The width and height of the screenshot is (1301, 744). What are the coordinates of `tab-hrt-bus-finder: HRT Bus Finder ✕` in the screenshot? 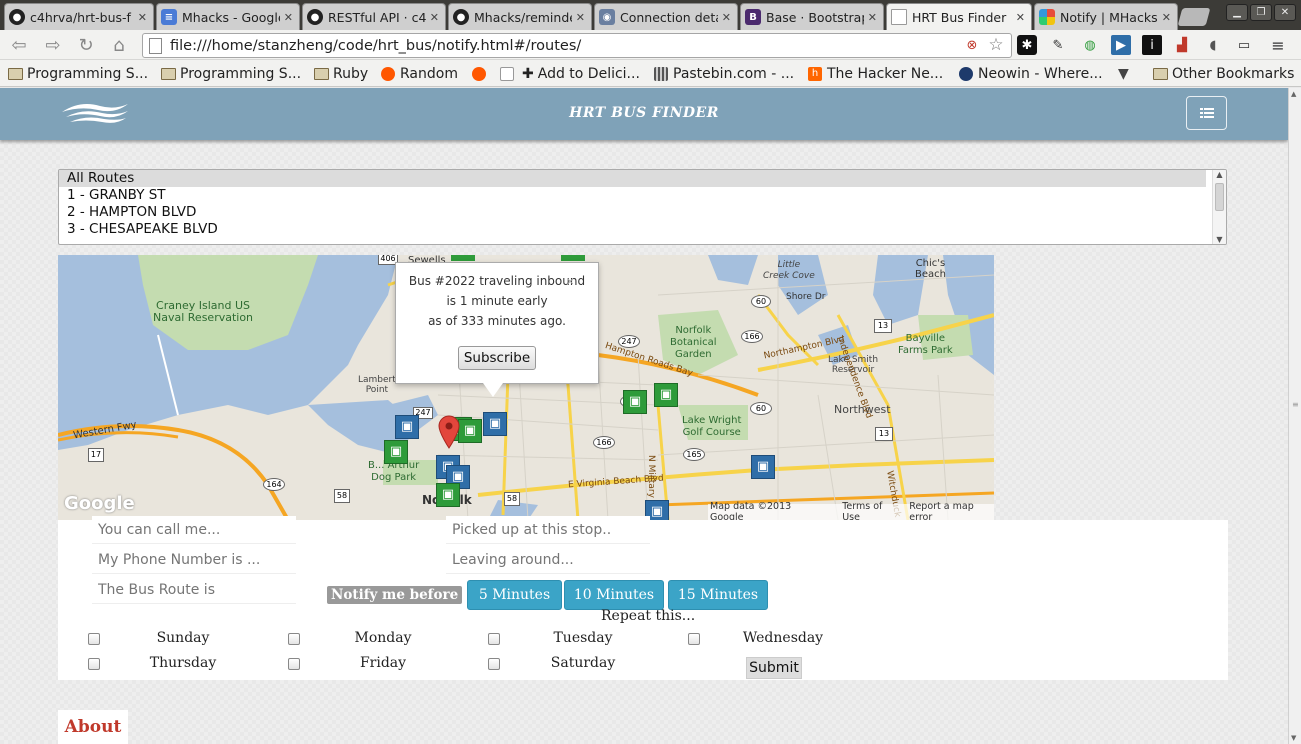 It's located at (959, 16).